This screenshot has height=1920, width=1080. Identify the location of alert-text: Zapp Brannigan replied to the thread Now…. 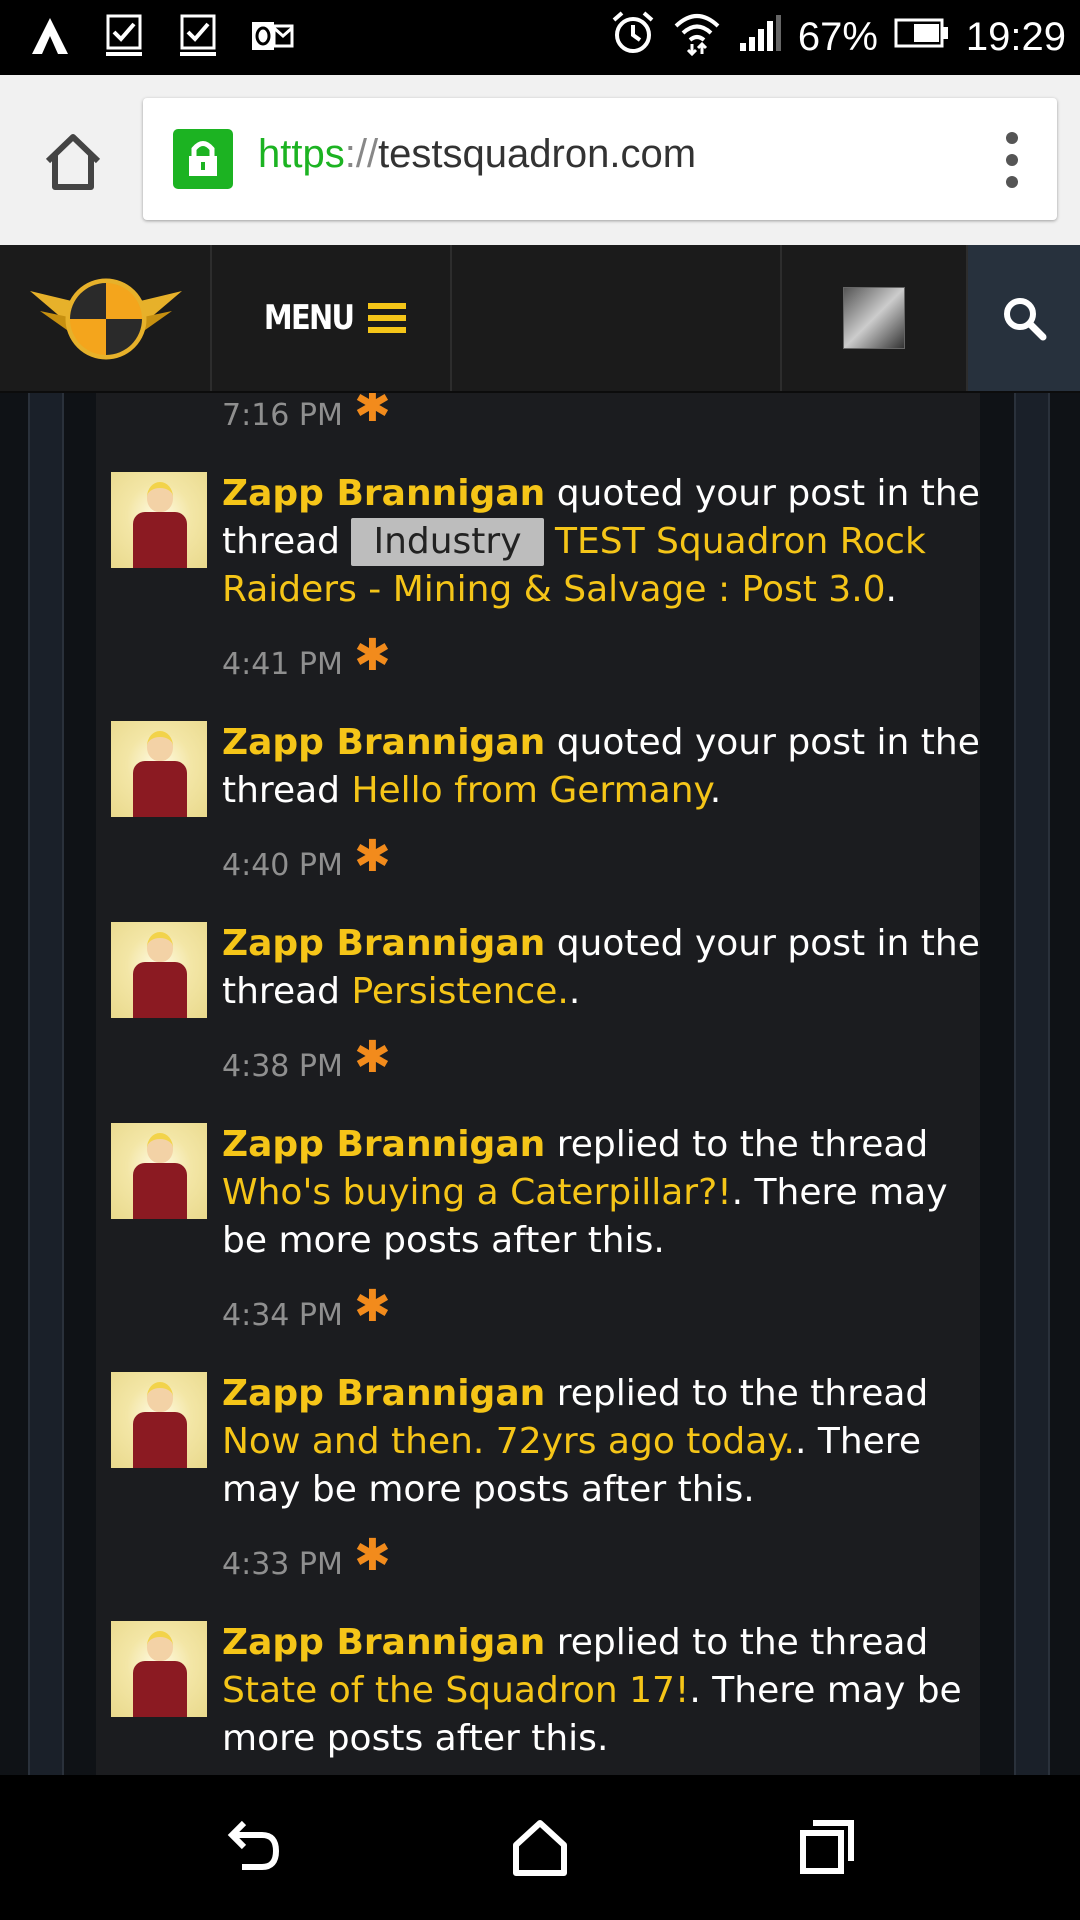
(575, 1441).